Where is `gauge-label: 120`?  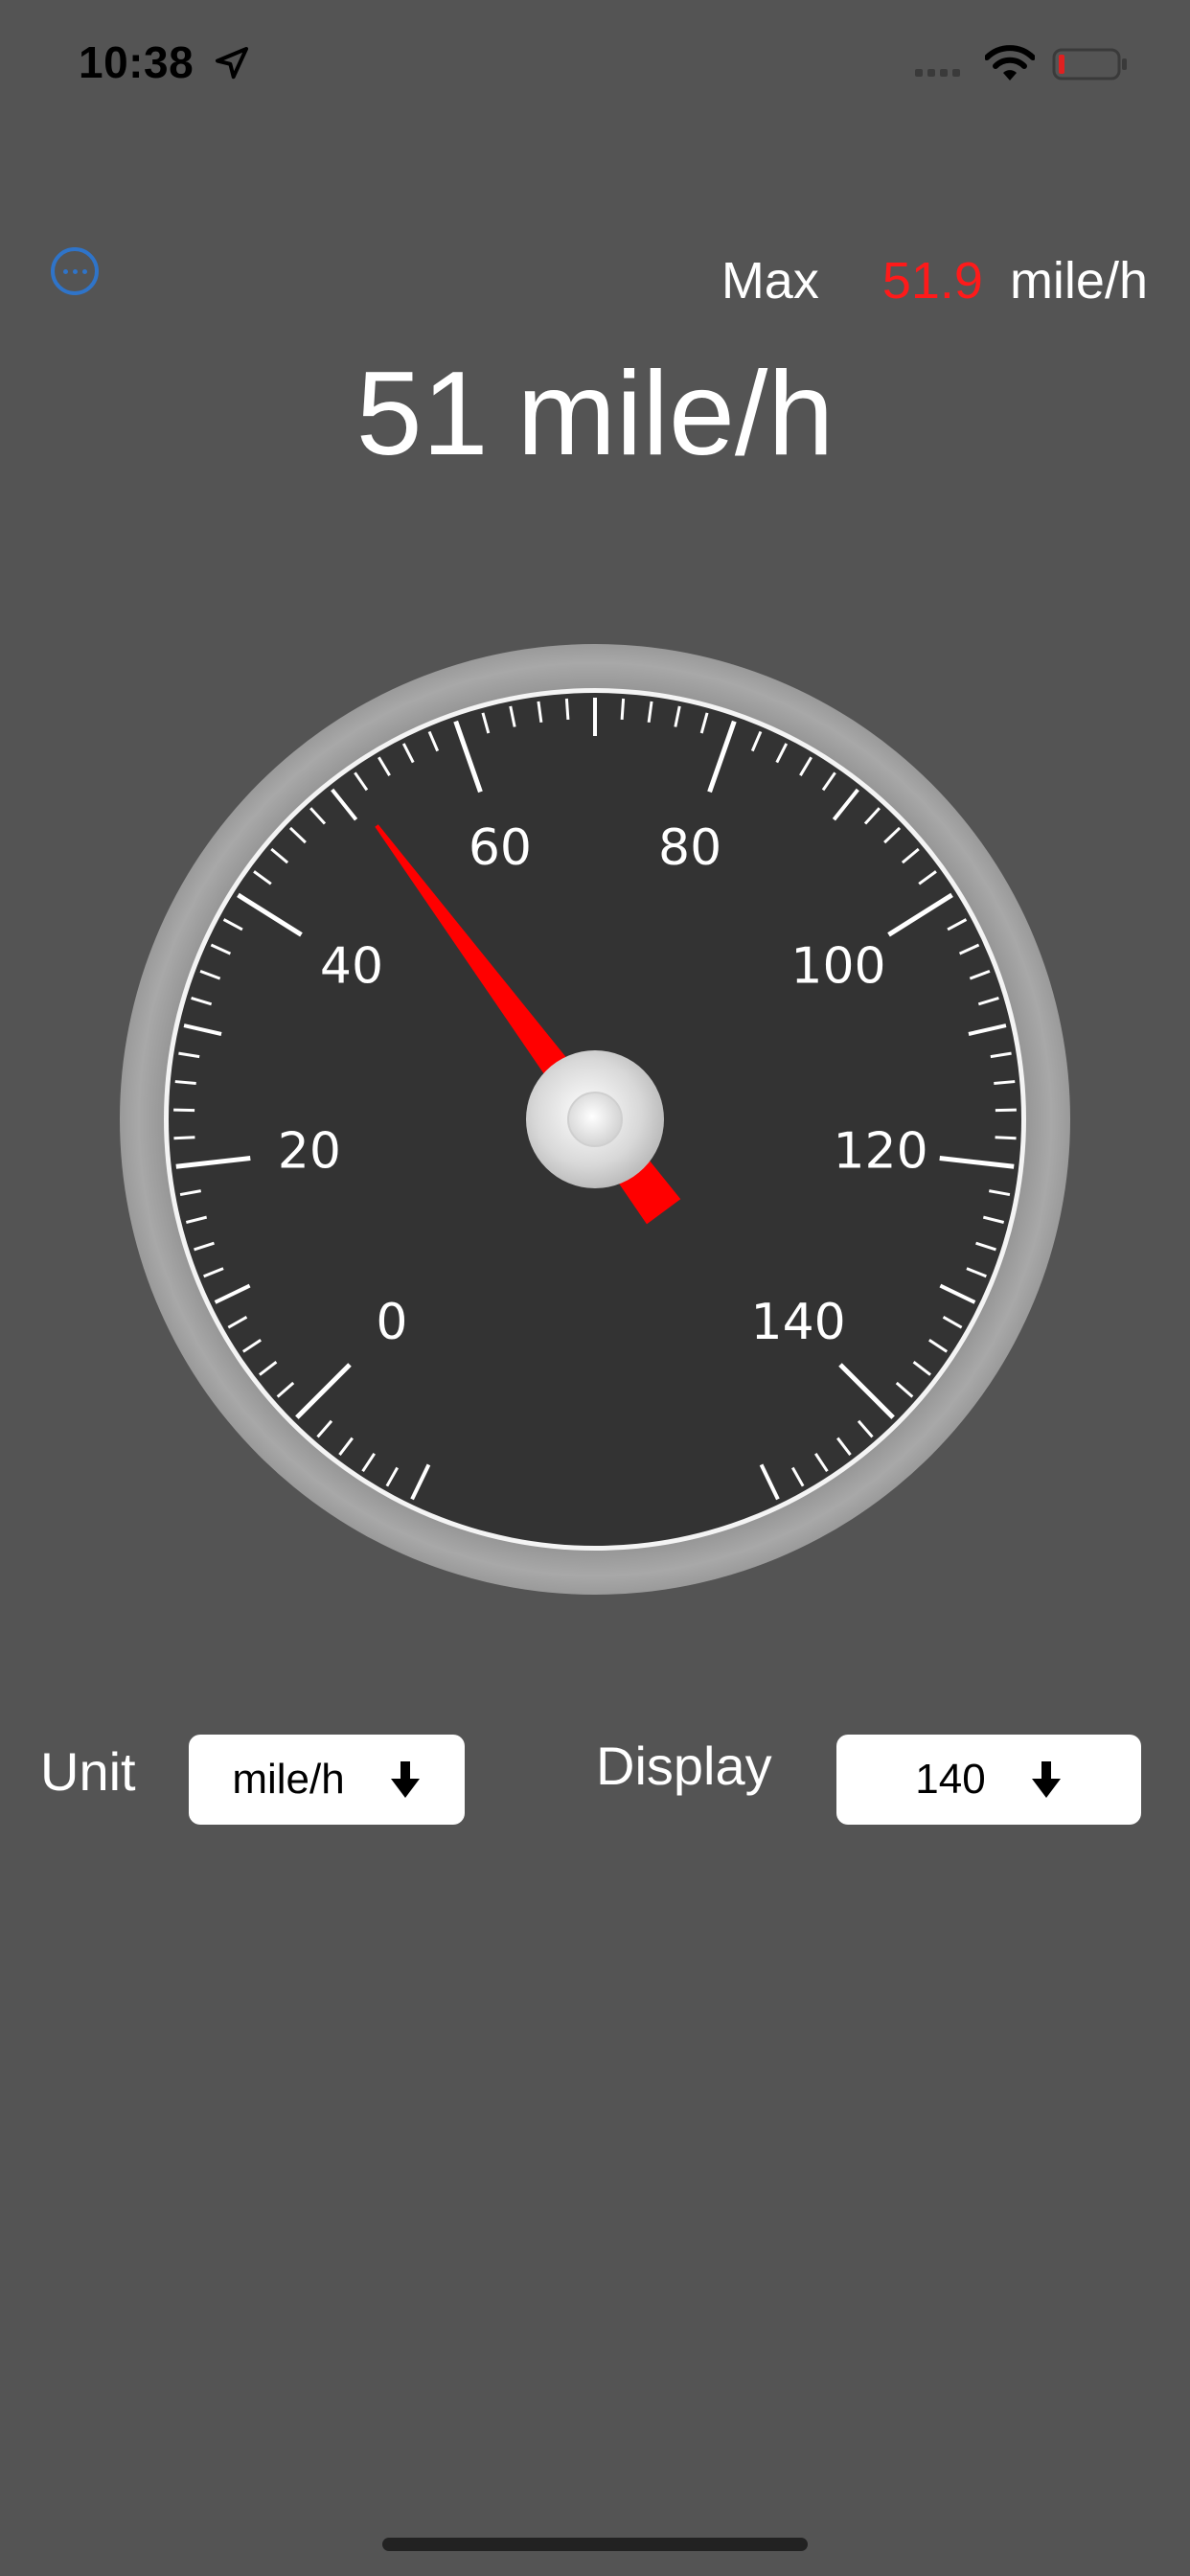 gauge-label: 120 is located at coordinates (880, 1152).